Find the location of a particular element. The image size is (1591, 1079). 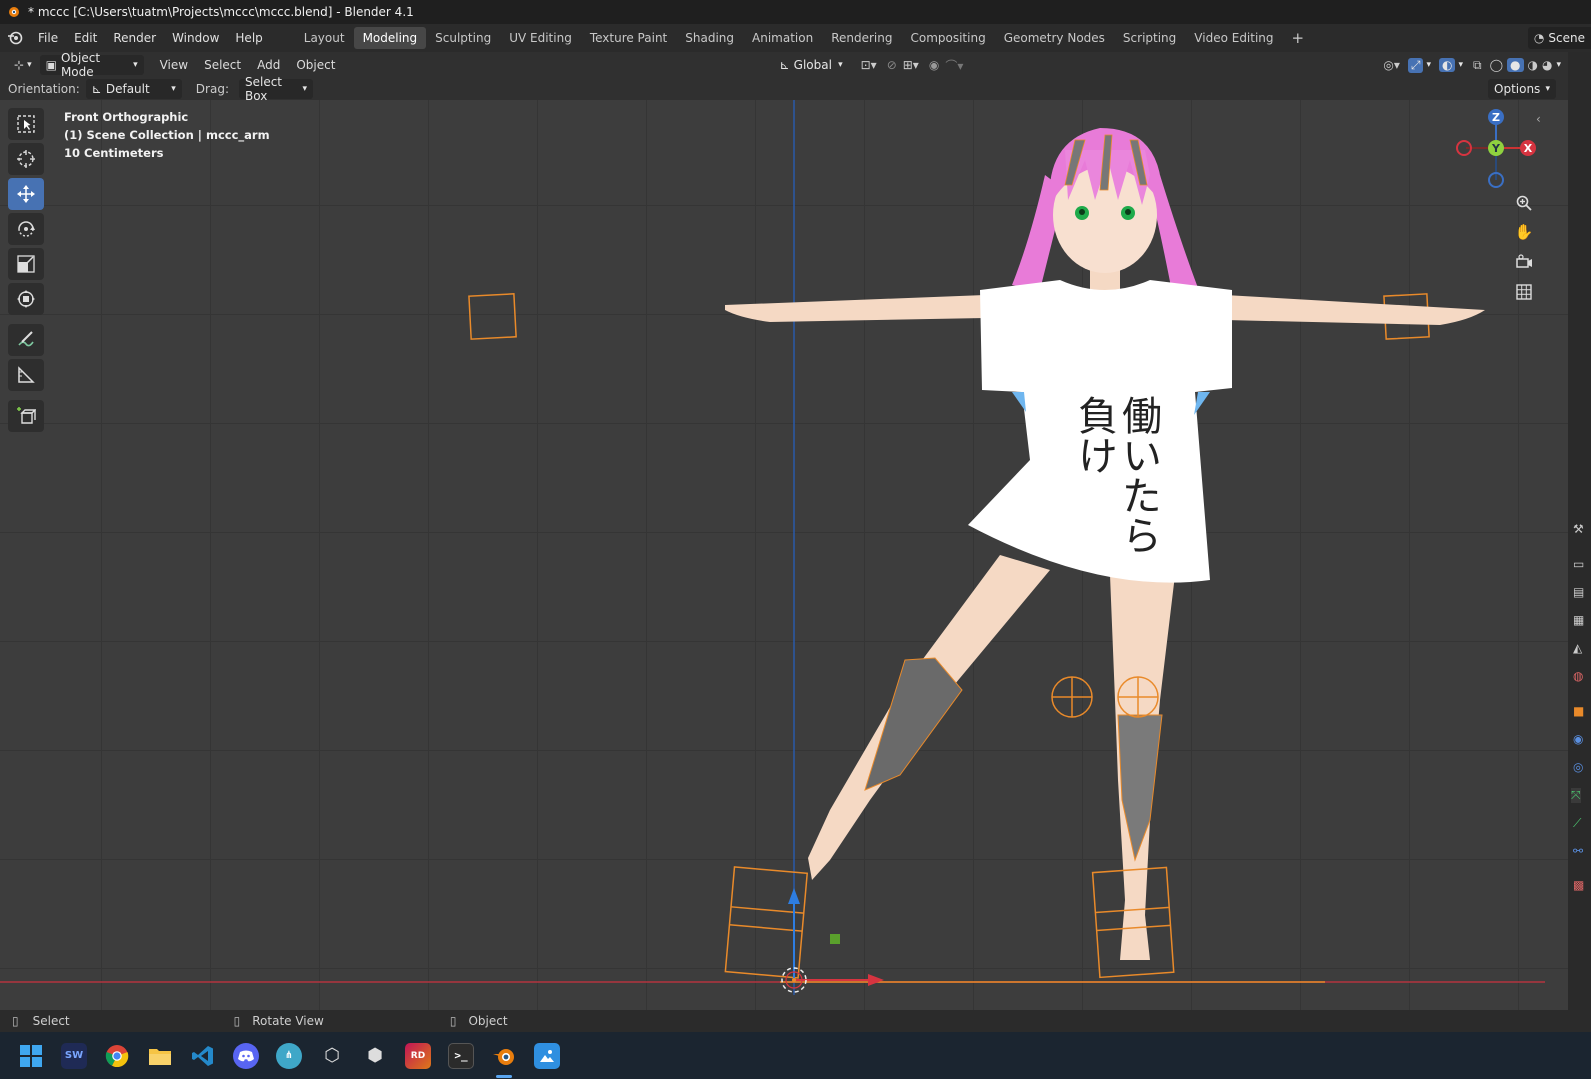

proportional-edit-icon: ◉ is located at coordinates (934, 65).